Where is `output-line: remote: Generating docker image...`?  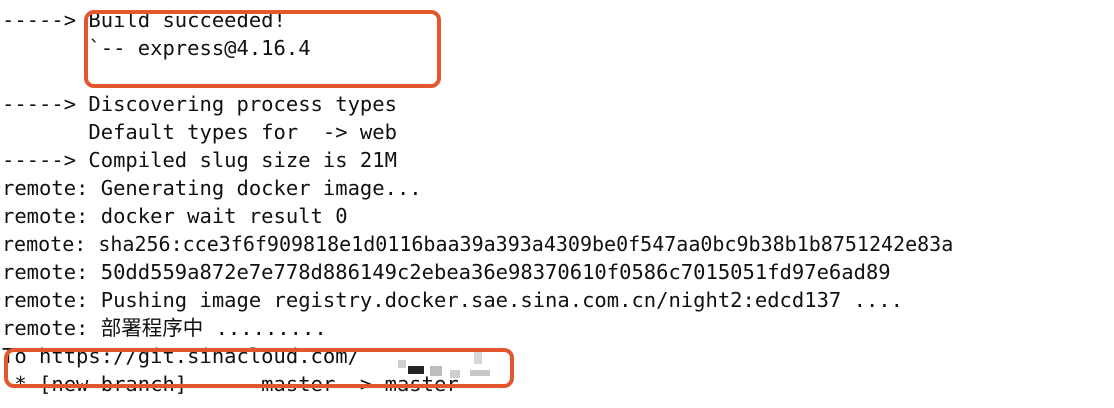 output-line: remote: Generating docker image... is located at coordinates (212, 188).